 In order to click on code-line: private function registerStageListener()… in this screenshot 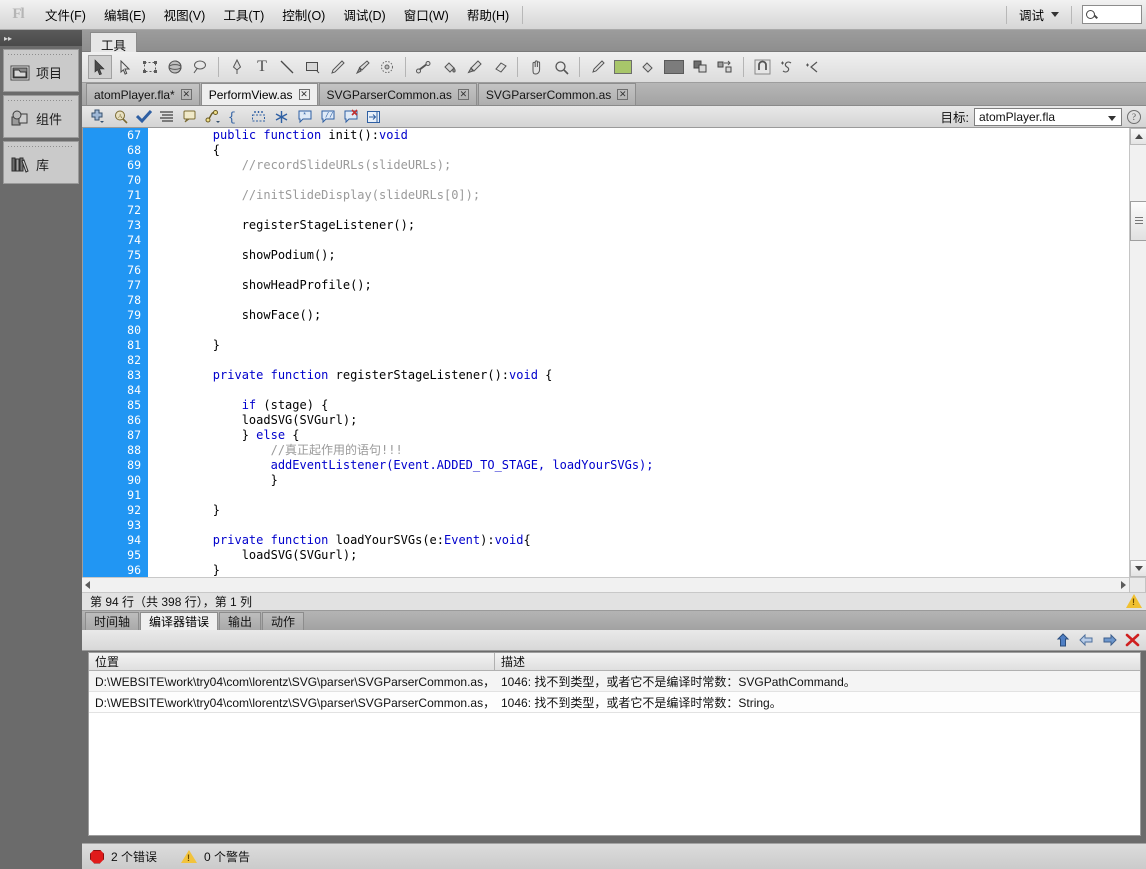, I will do `click(641, 375)`.